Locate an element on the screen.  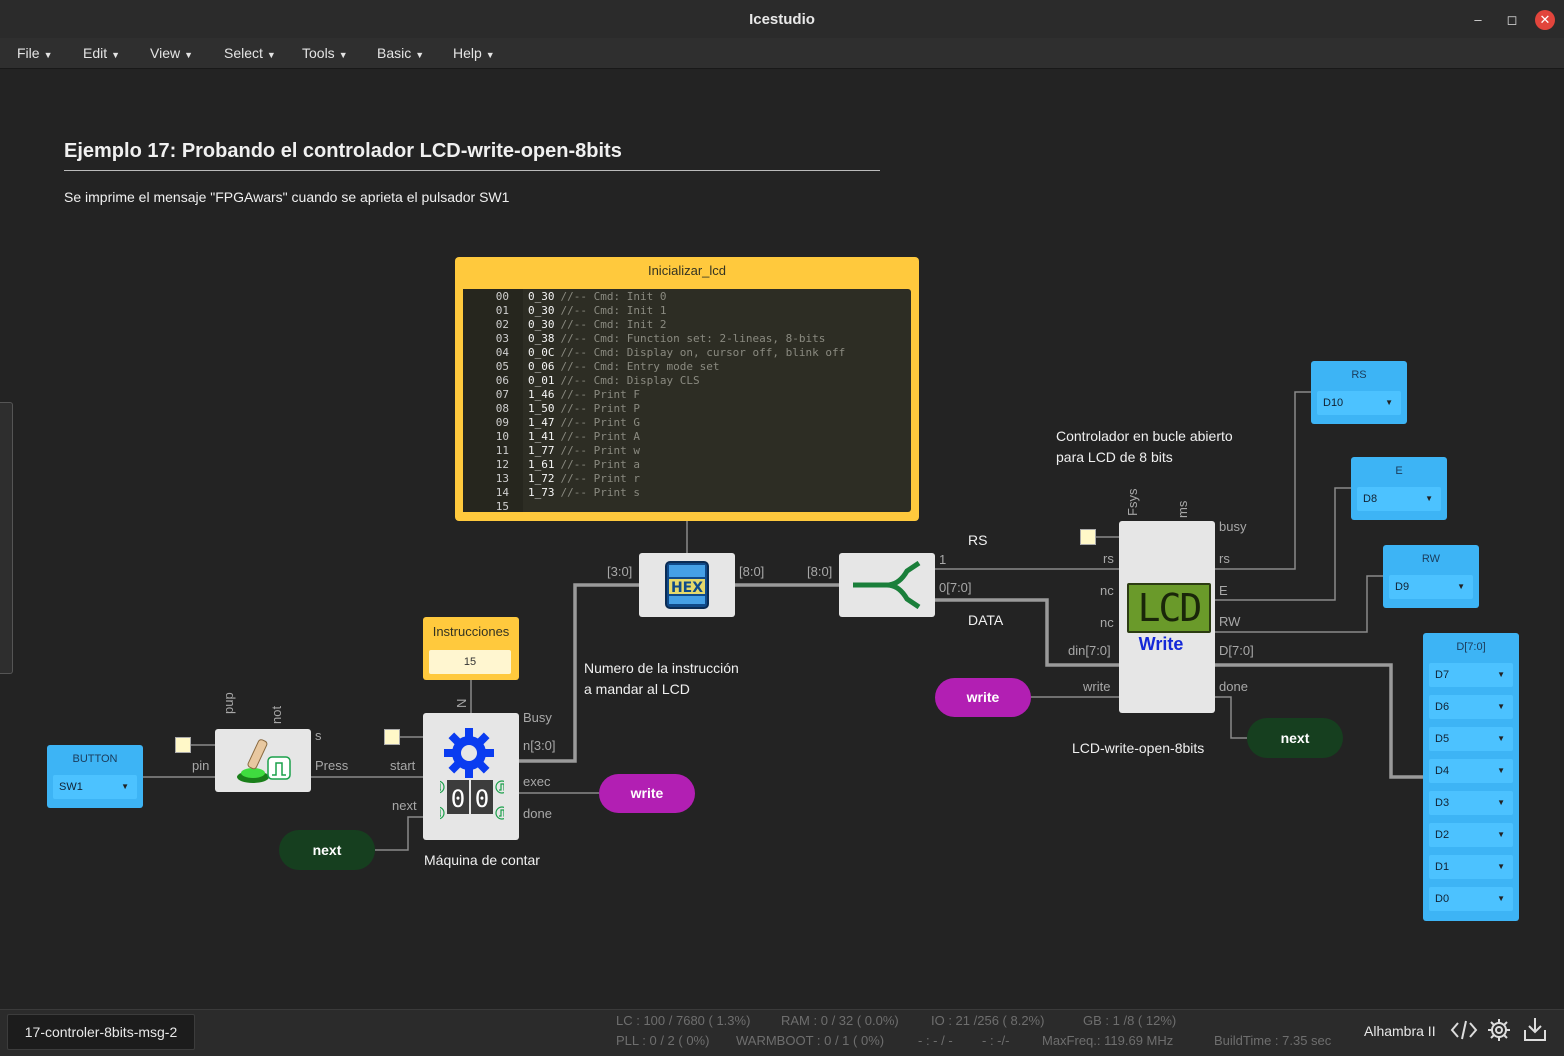
memory-comment: //-- Print F is located at coordinates (600, 394).